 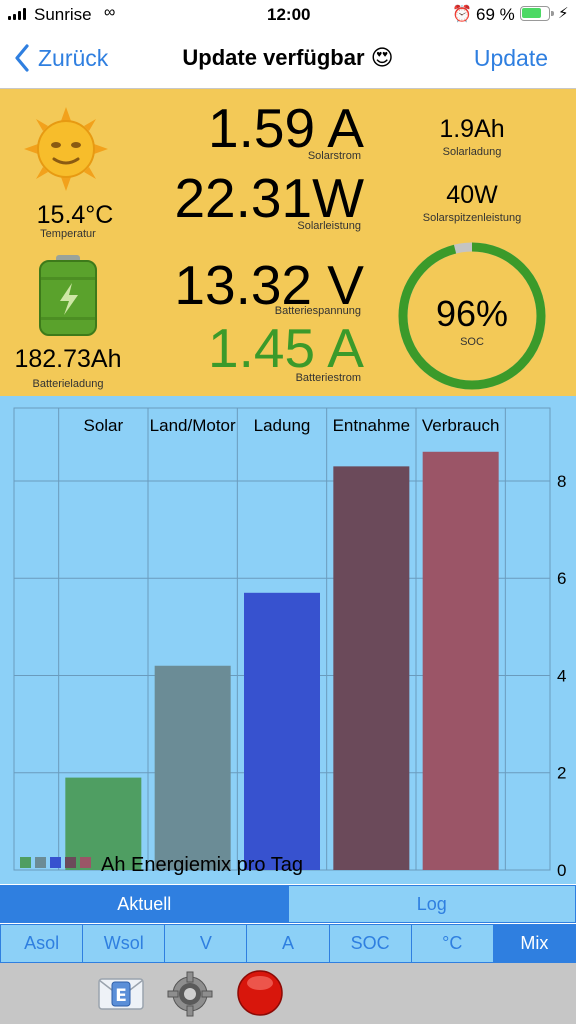 What do you see at coordinates (563, 13) in the screenshot?
I see `charging-icon: ⚡` at bounding box center [563, 13].